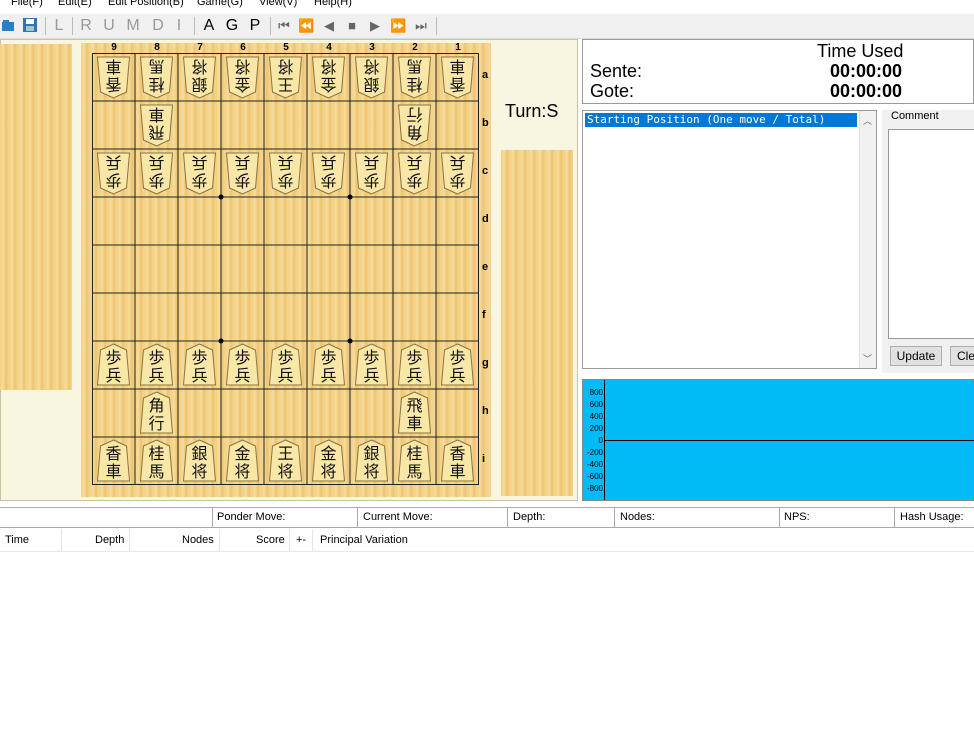 The width and height of the screenshot is (974, 734). Describe the element at coordinates (285, 453) in the screenshot. I see `piece-char: 王` at that location.